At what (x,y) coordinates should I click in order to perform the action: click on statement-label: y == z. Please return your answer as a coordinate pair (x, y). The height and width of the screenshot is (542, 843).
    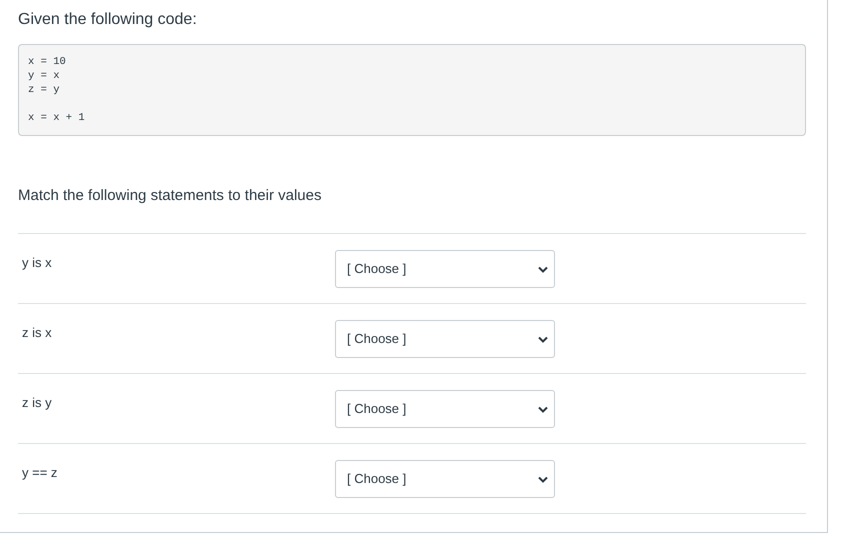
    Looking at the image, I should click on (40, 473).